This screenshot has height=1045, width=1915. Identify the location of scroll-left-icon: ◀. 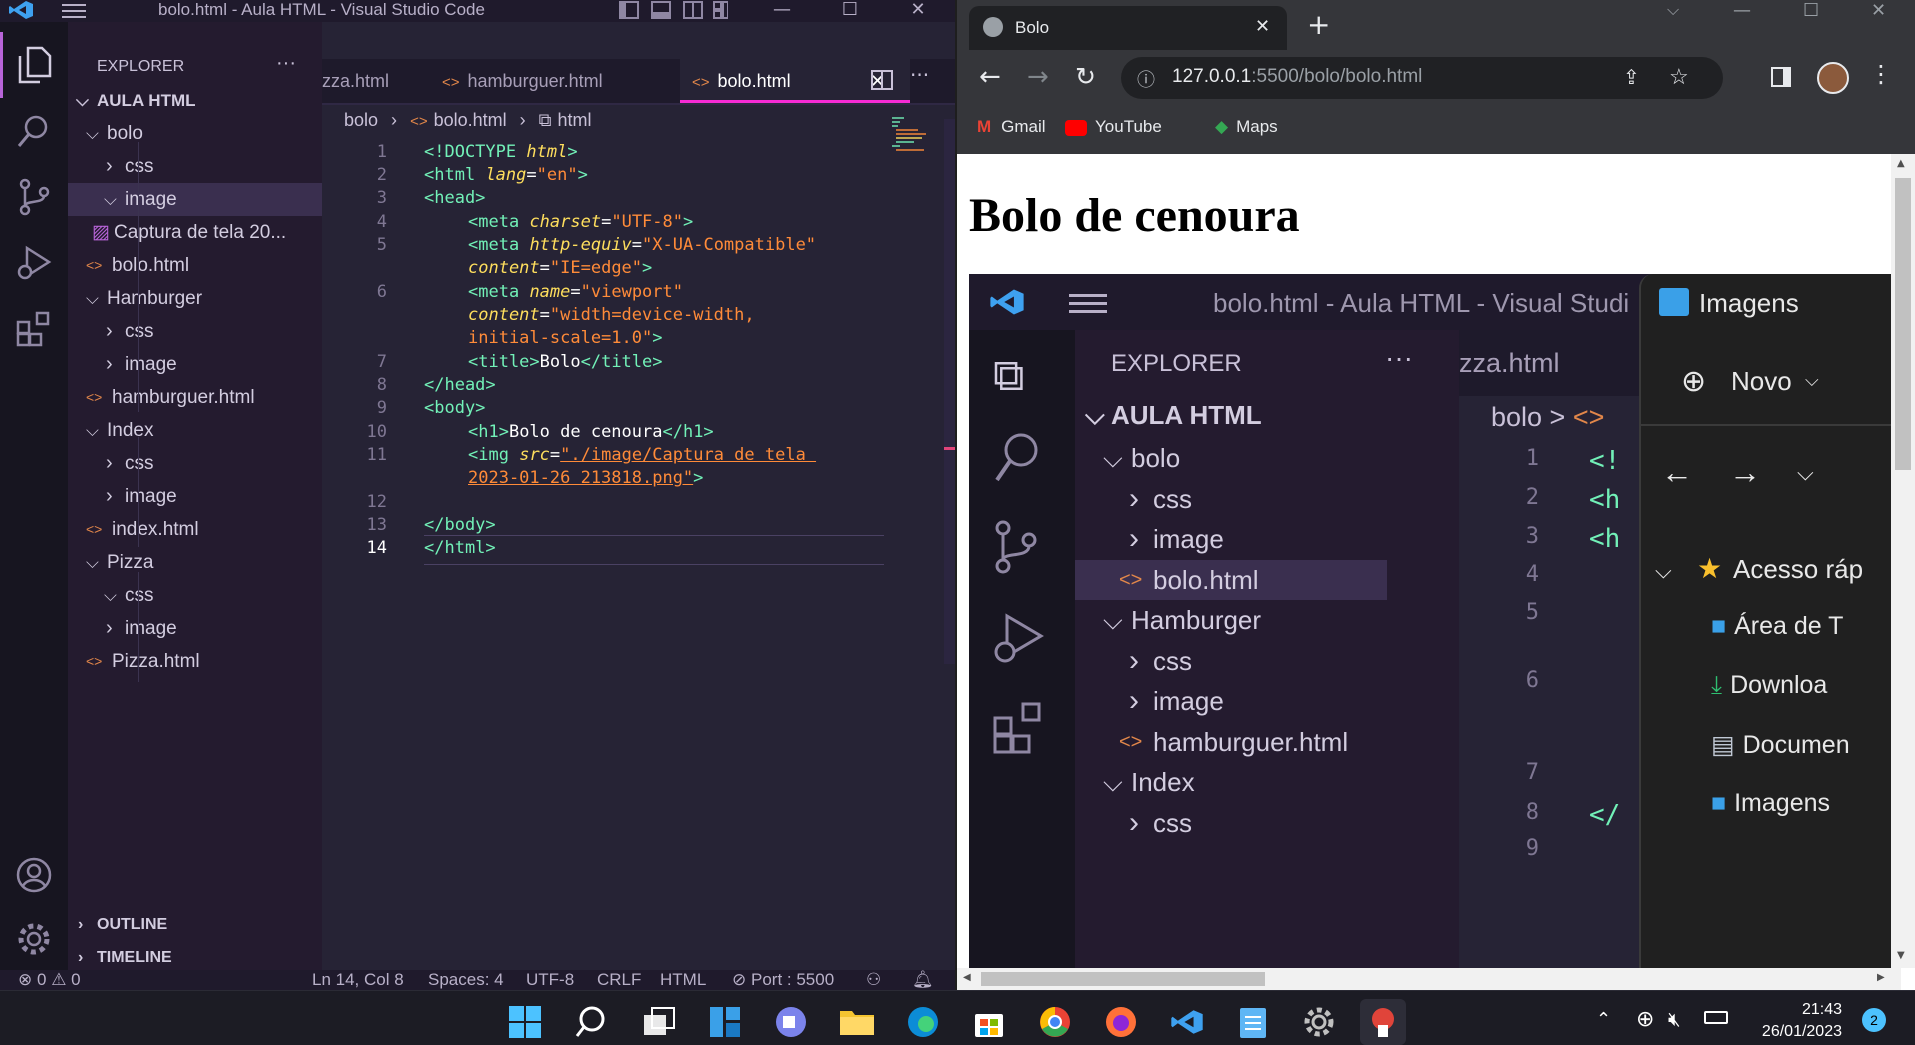
(967, 977).